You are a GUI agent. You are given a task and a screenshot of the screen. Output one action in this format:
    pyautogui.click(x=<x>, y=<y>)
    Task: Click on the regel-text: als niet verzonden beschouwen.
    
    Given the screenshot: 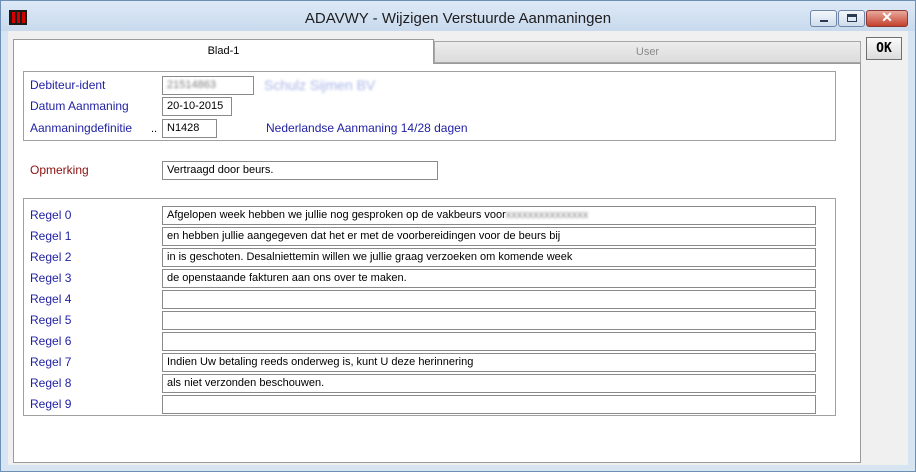 What is the action you would take?
    pyautogui.click(x=246, y=383)
    